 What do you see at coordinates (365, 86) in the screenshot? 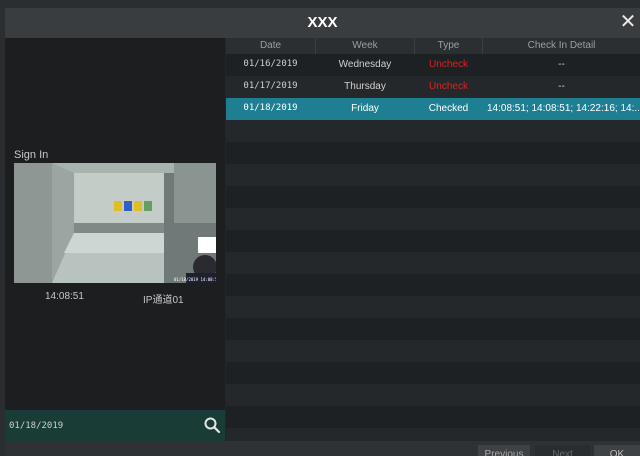
I see `row-week: Thursday` at bounding box center [365, 86].